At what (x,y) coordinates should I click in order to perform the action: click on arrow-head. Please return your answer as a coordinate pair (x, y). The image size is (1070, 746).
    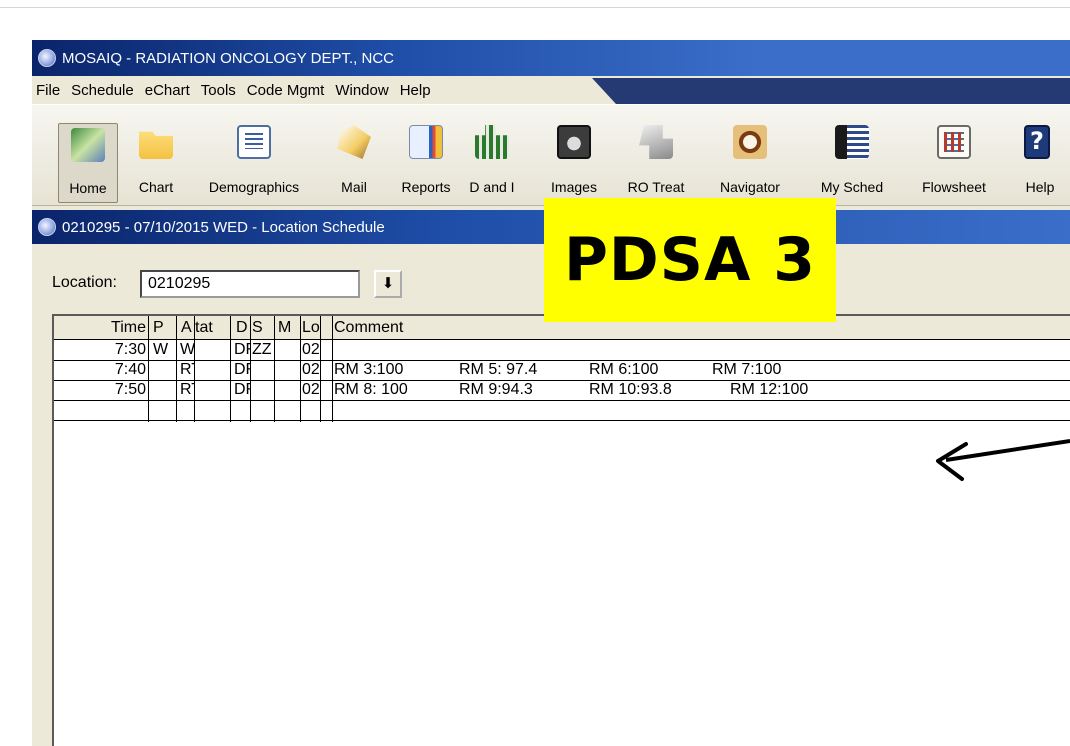
    Looking at the image, I should click on (952, 461).